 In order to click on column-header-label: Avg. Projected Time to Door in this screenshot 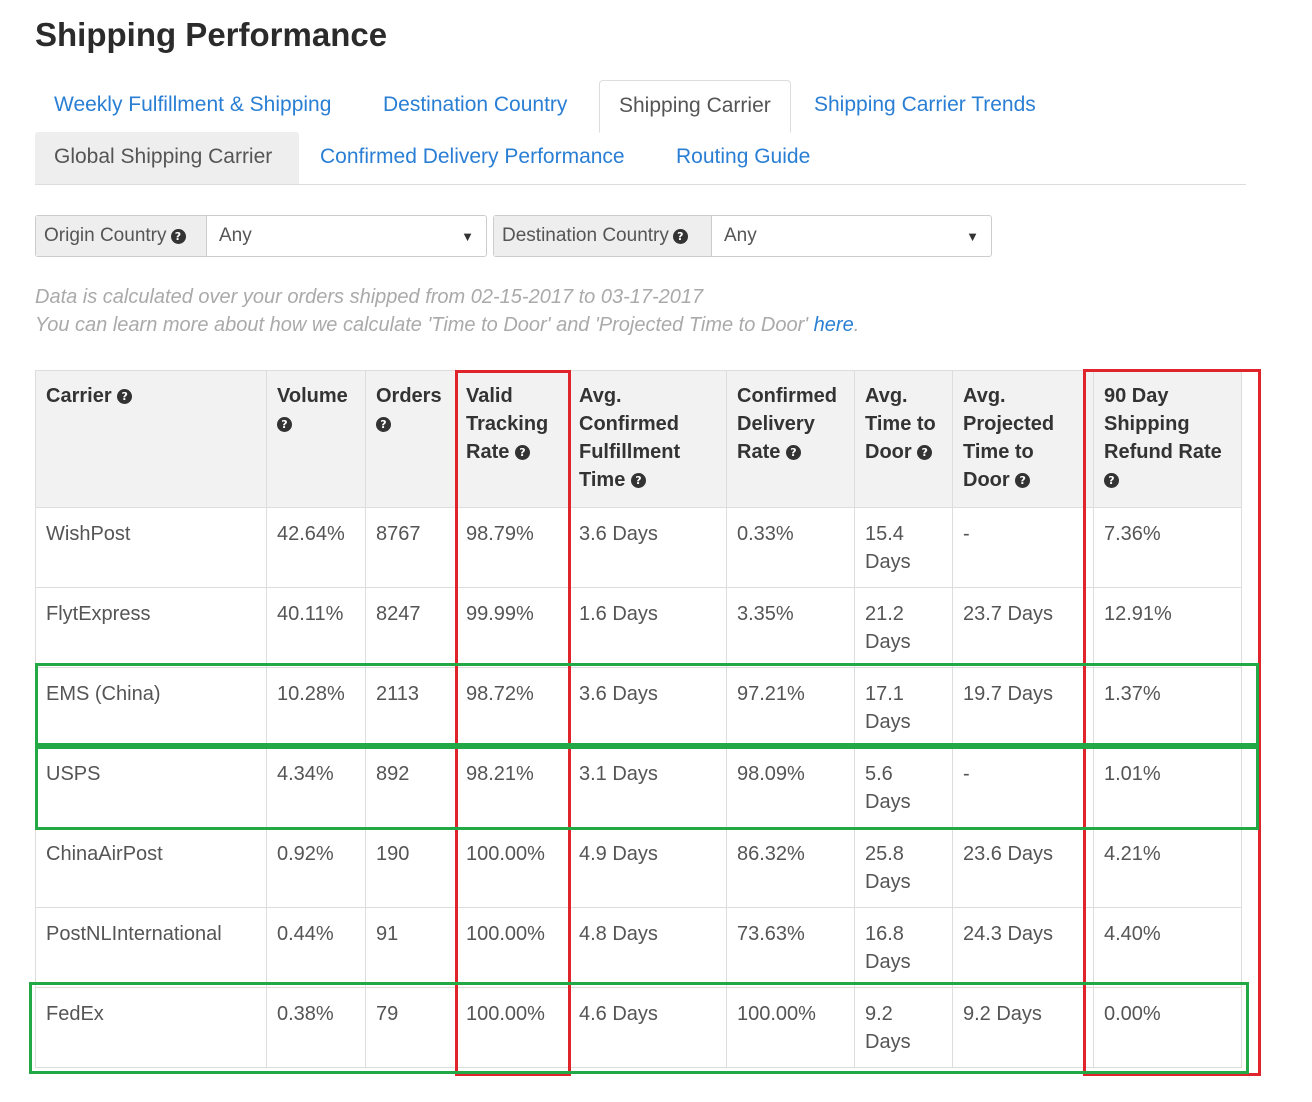, I will do `click(1009, 438)`.